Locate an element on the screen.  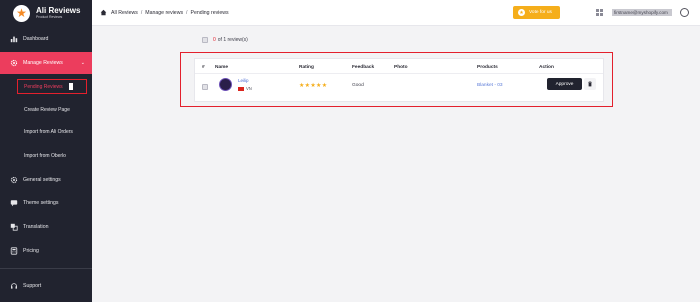
sidebar-item-label: Manage Reviews is located at coordinates (43, 63).